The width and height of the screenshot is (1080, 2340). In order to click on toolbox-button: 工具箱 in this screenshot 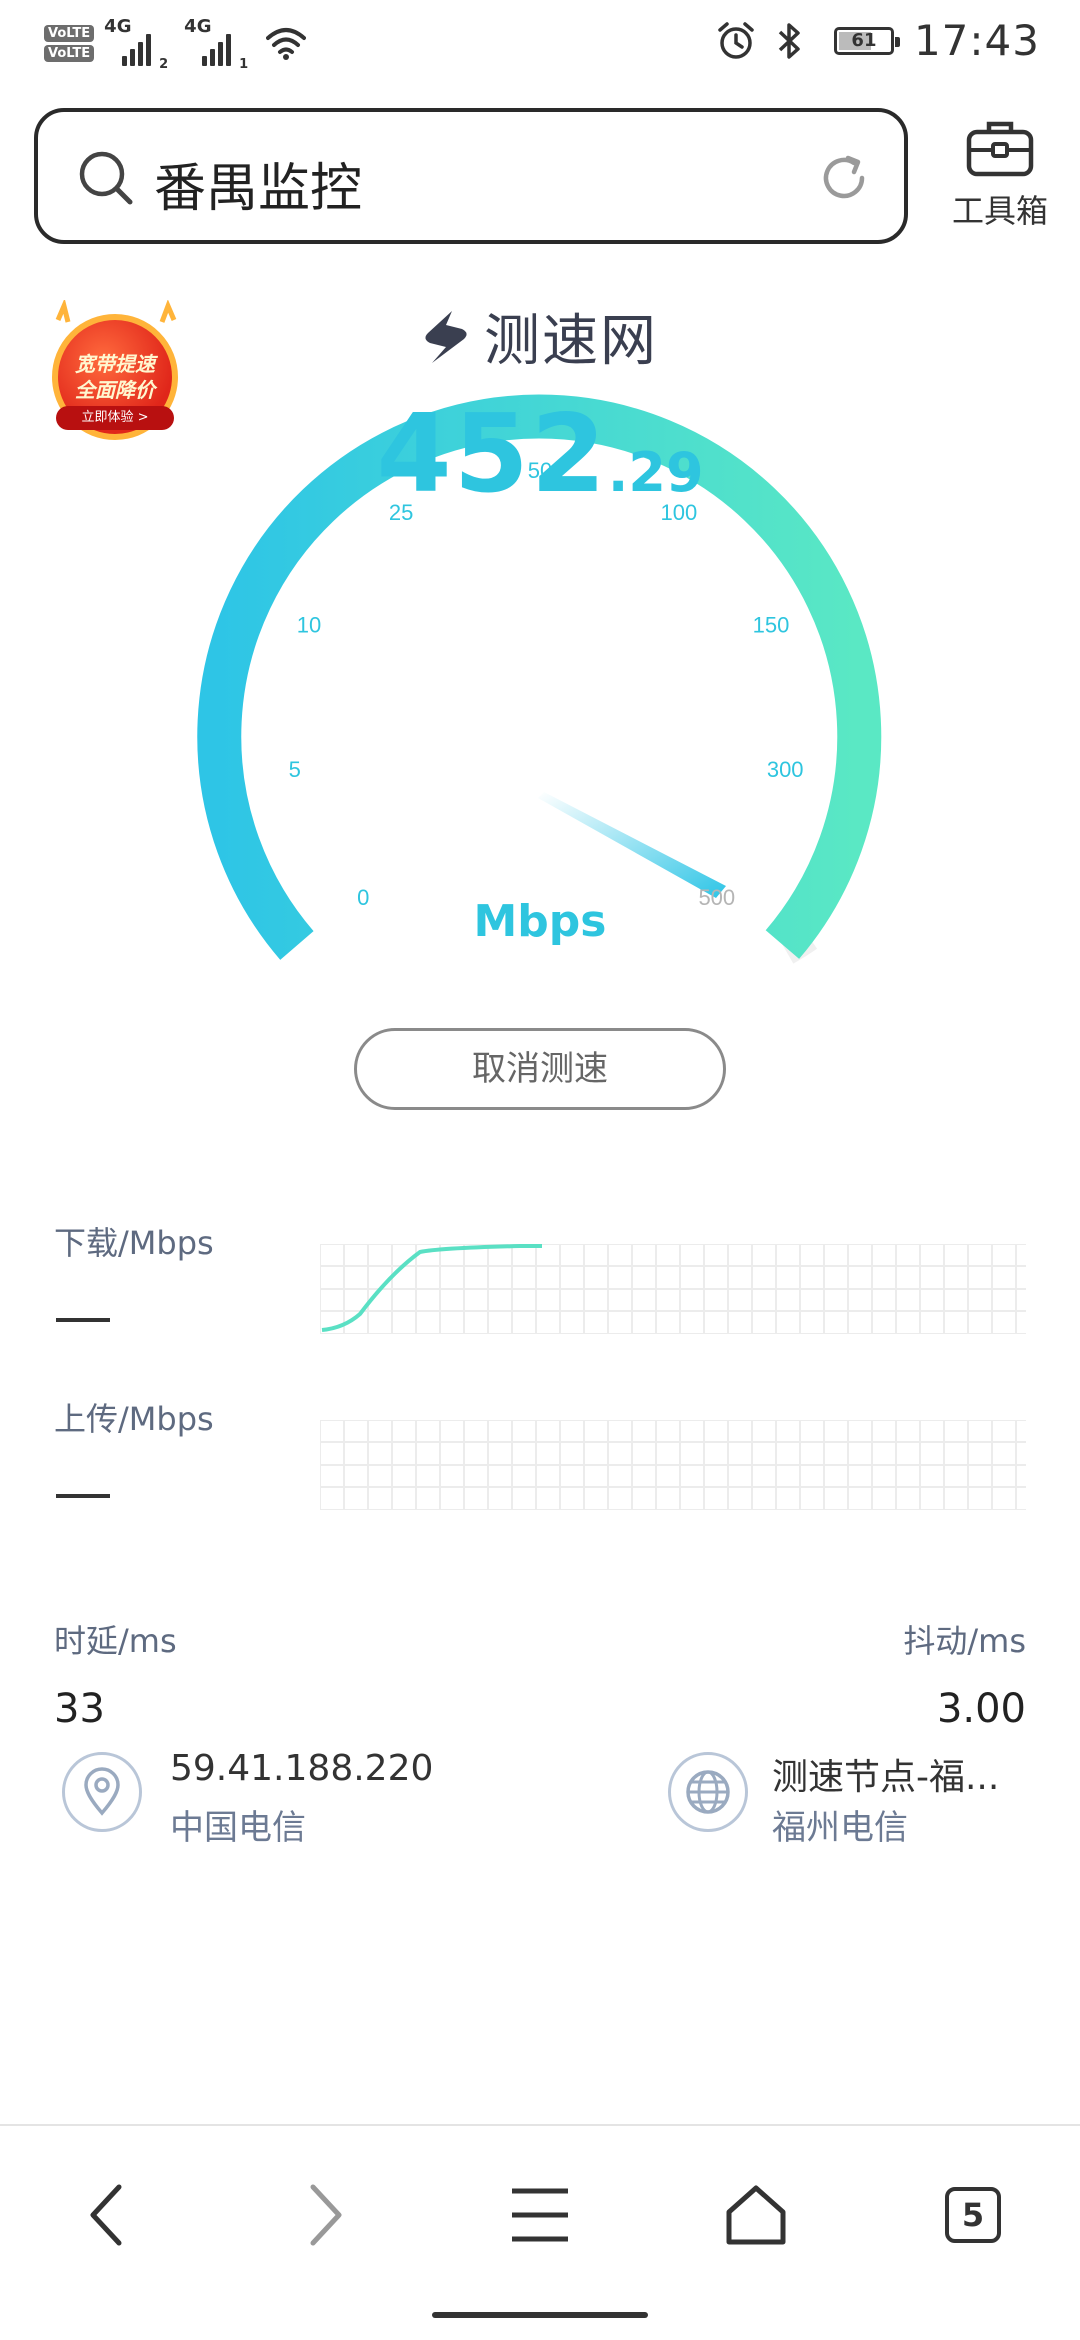, I will do `click(1000, 175)`.